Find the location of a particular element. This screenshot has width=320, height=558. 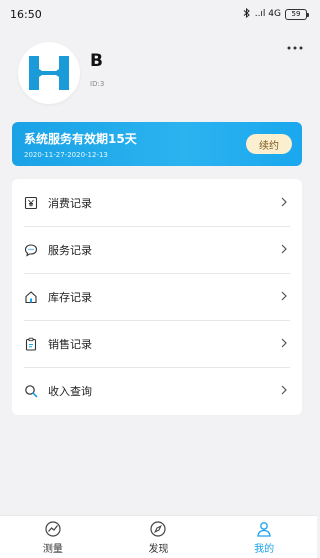

profile-header: B ID:3 is located at coordinates (61, 73).